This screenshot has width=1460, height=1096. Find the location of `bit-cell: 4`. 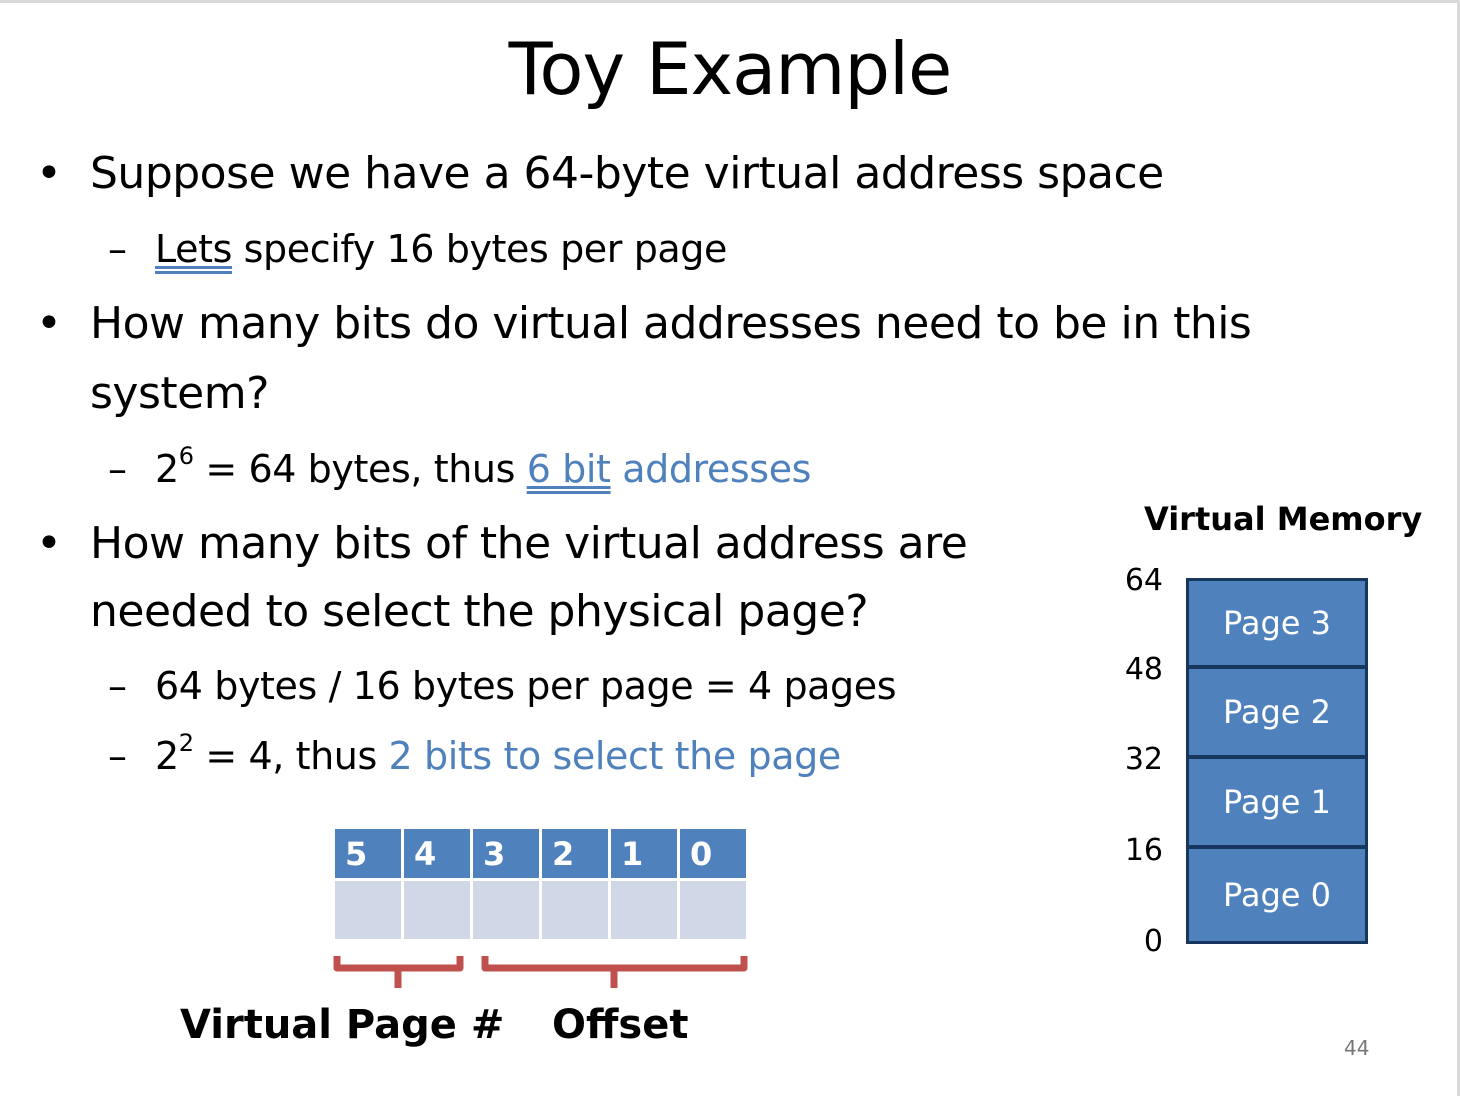

bit-cell: 4 is located at coordinates (437, 853).